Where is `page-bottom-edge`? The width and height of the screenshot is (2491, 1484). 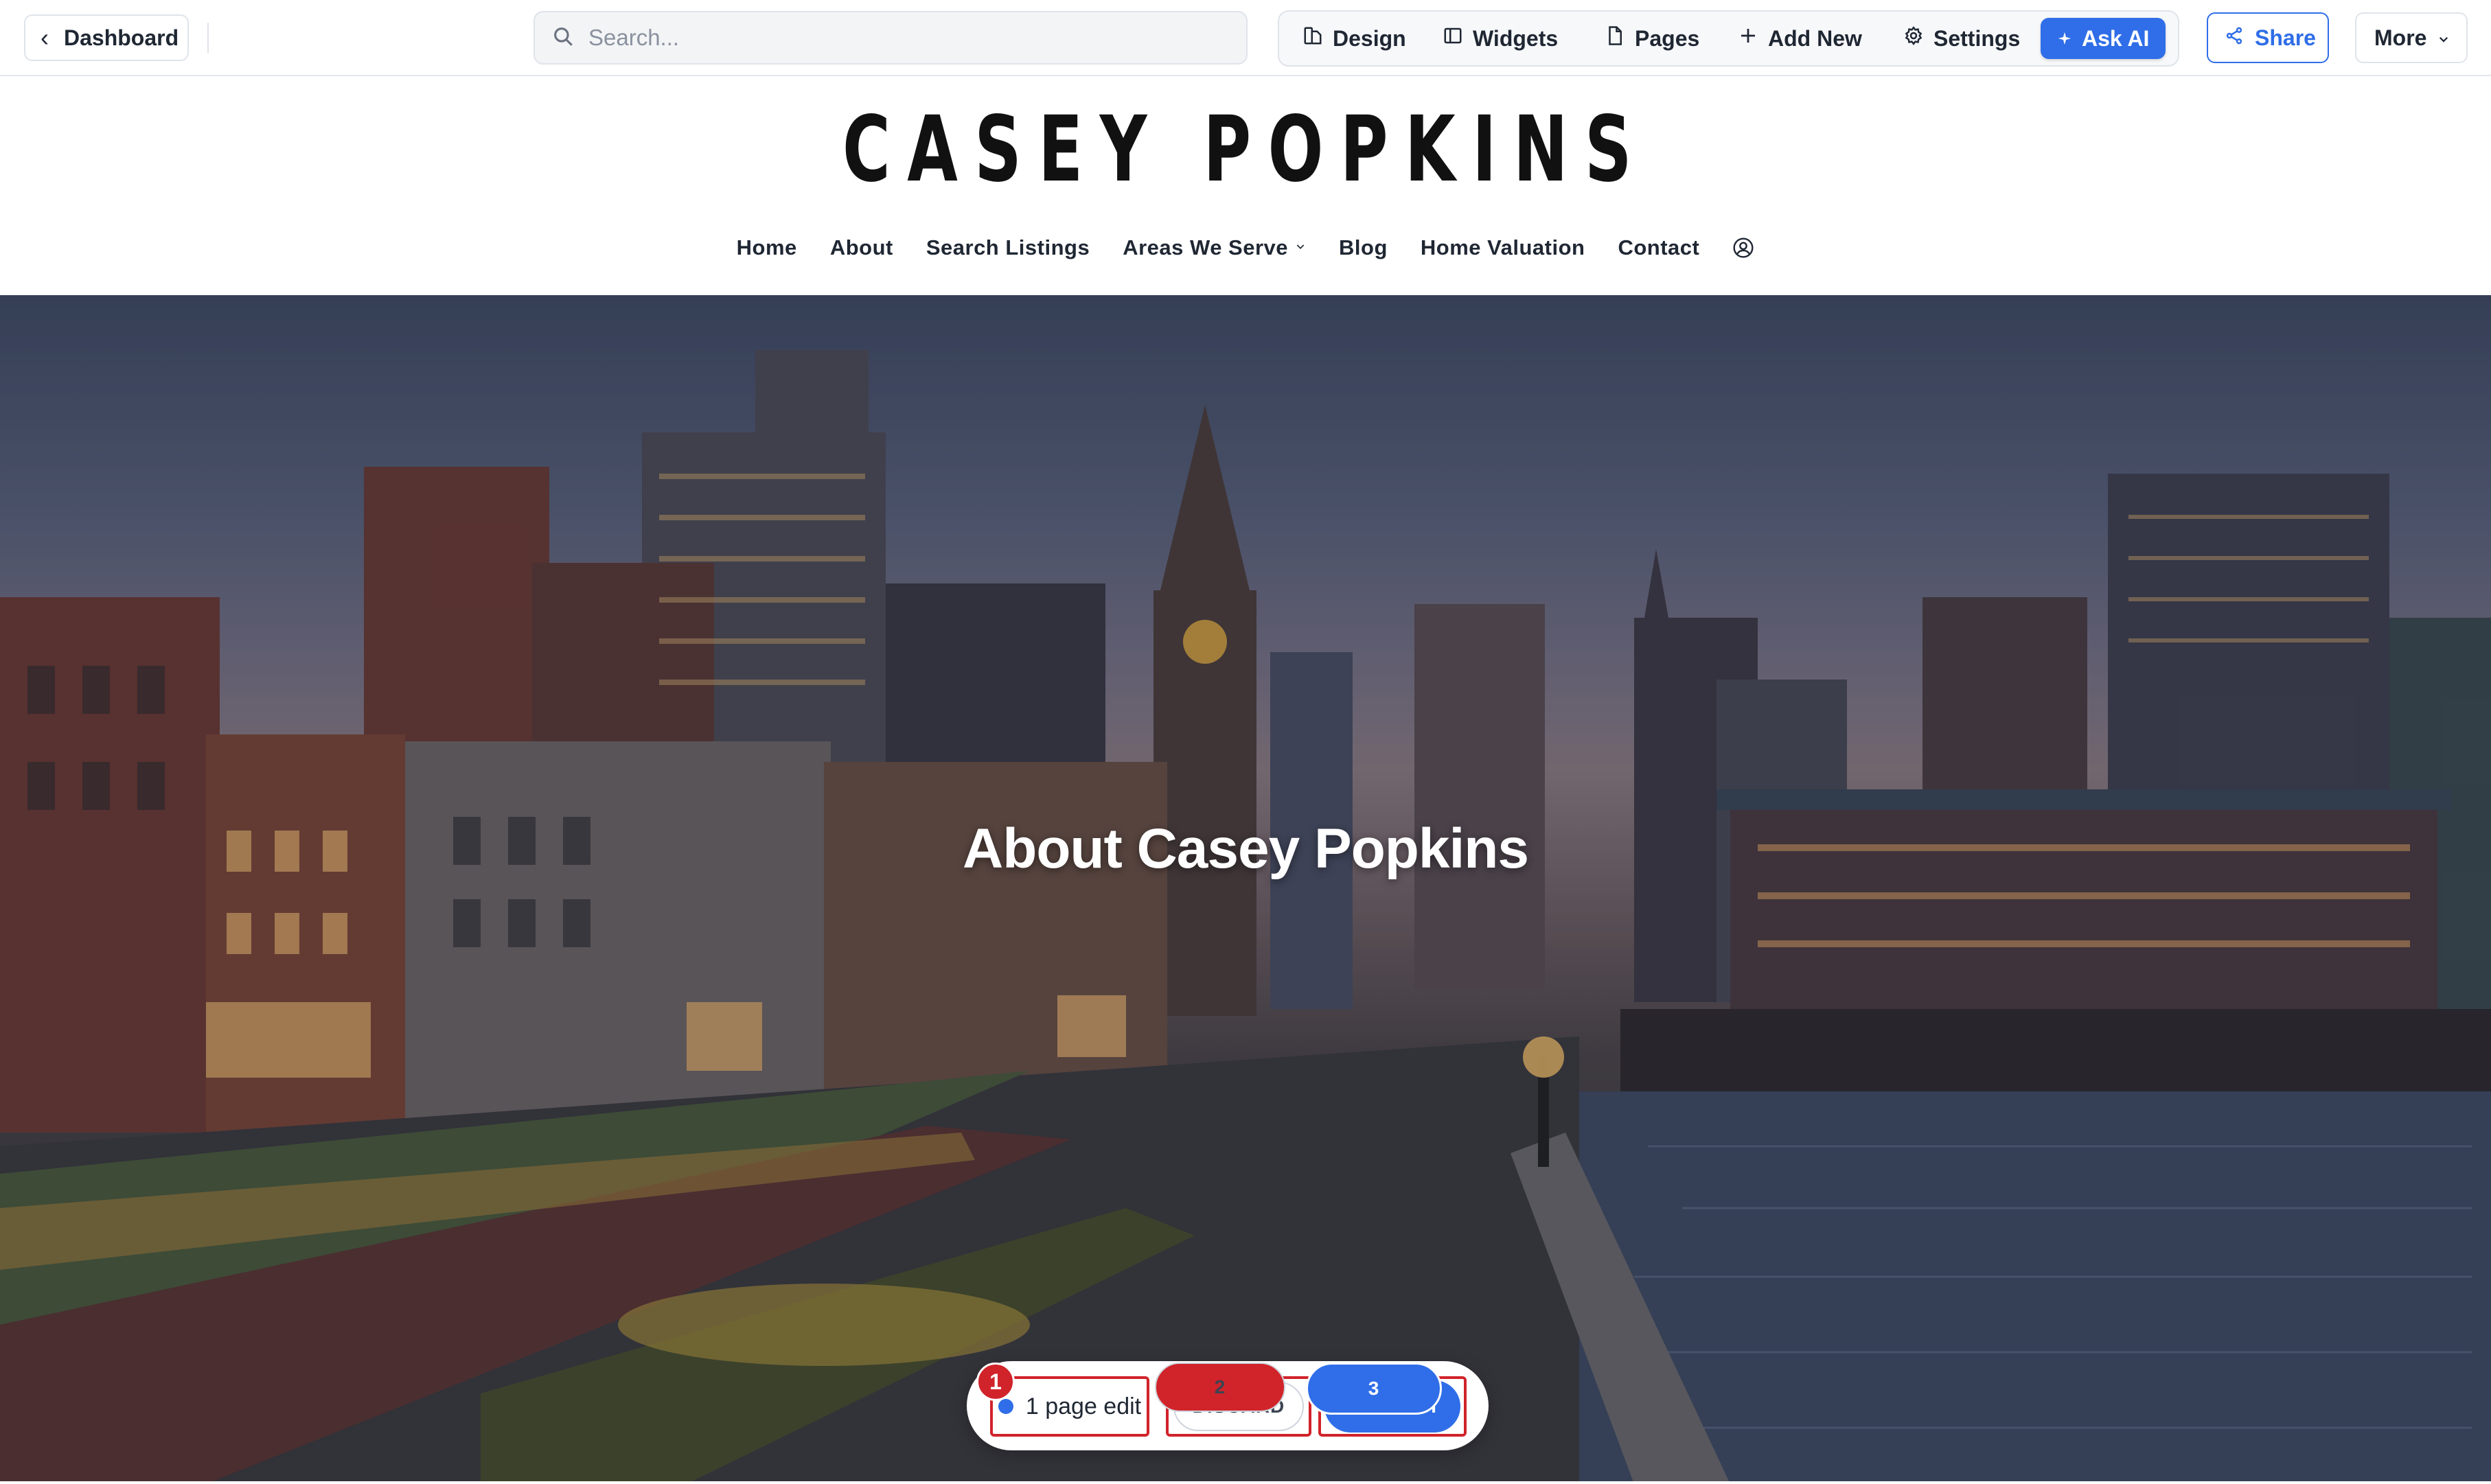
page-bottom-edge is located at coordinates (1245, 1482).